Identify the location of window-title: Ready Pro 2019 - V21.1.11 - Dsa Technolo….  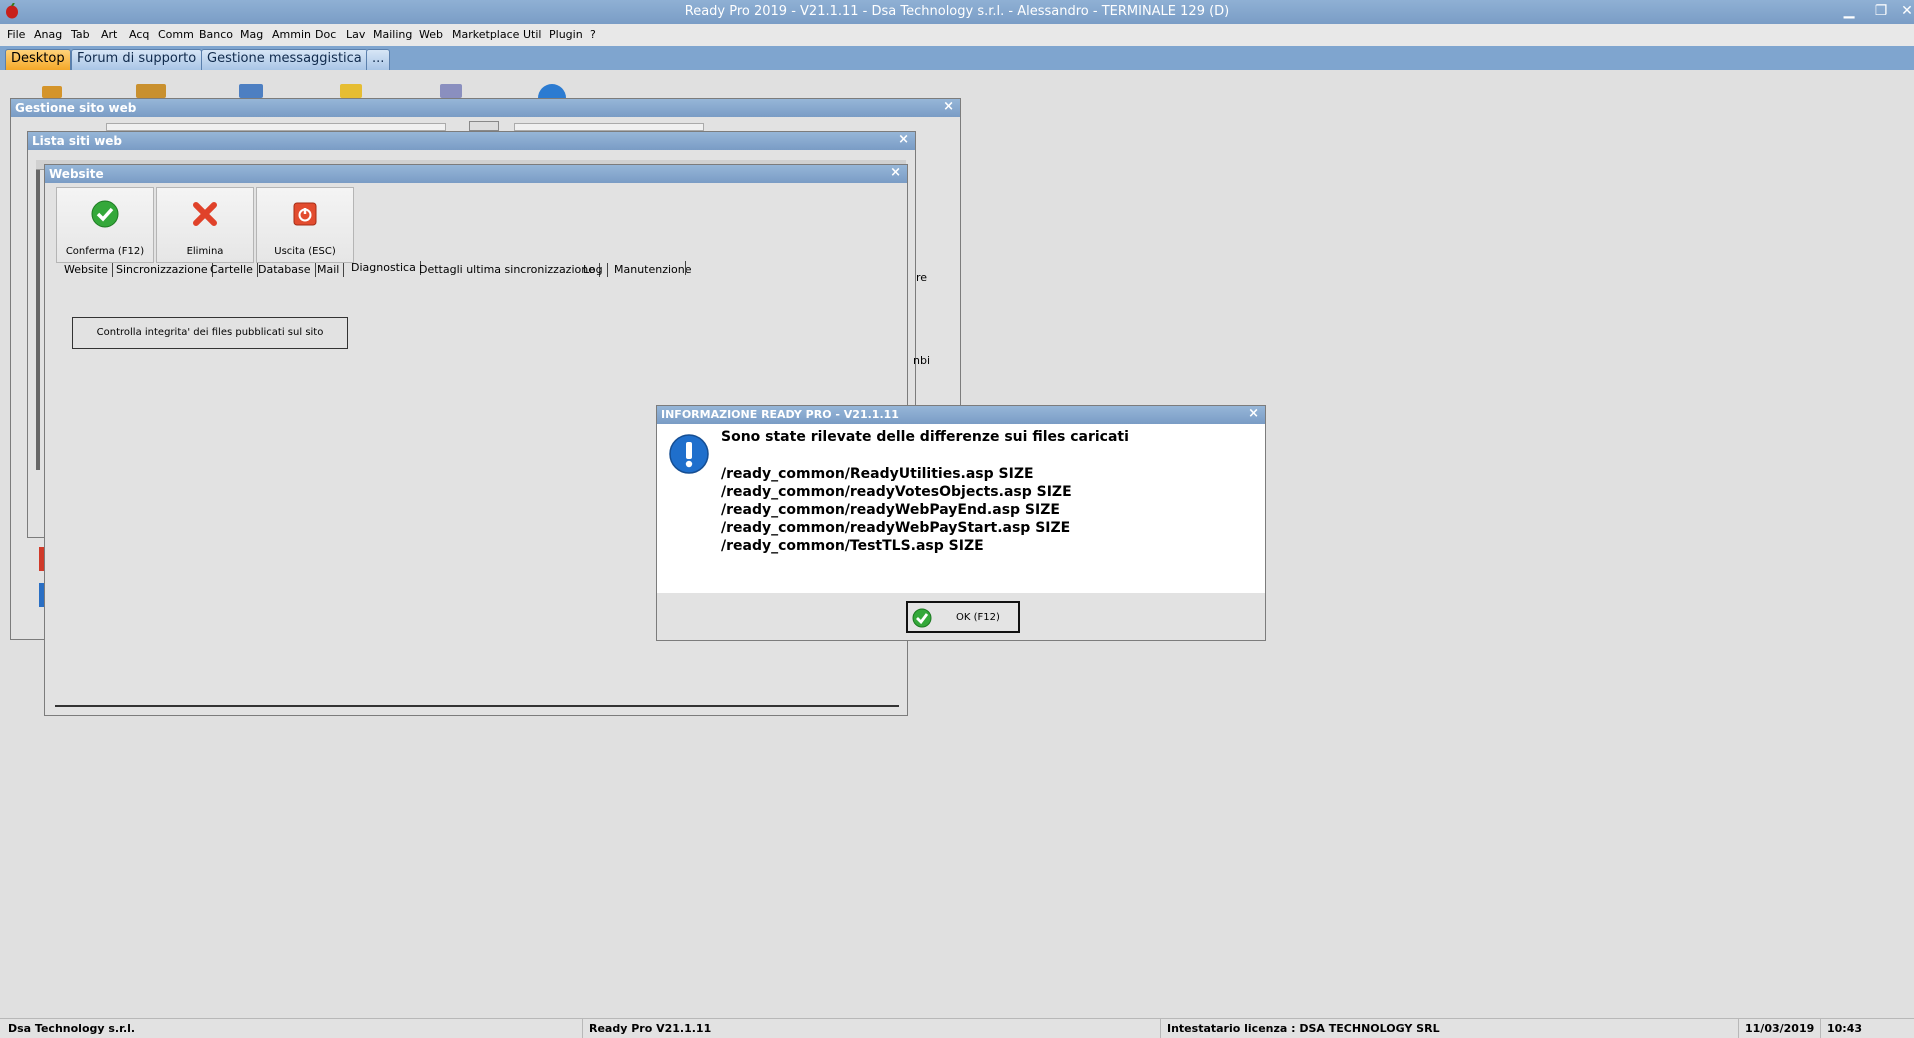
(957, 11).